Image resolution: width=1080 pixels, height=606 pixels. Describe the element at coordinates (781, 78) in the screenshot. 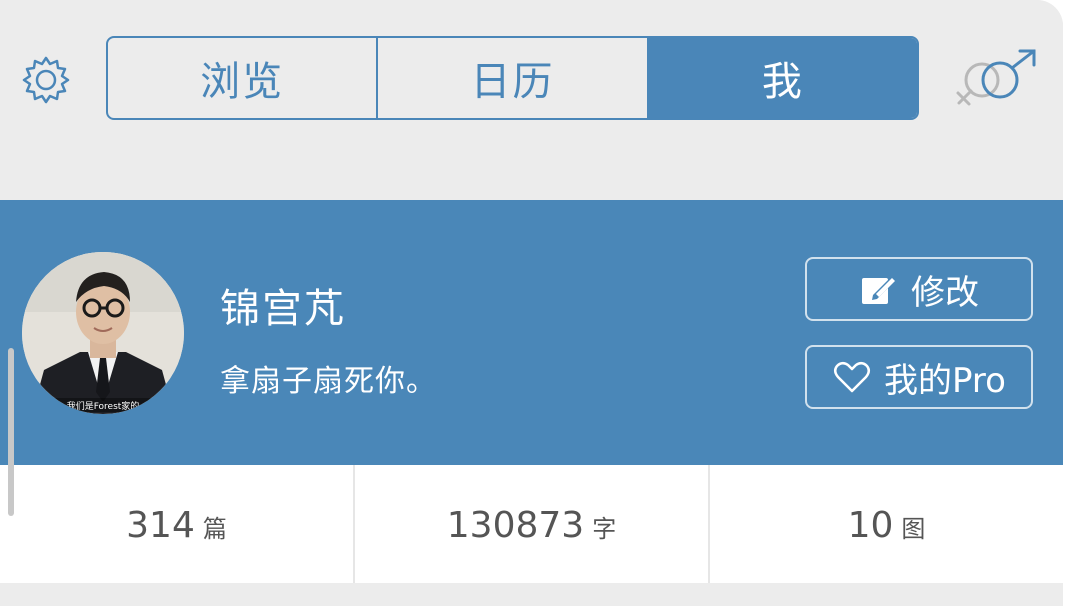

I see `tab-me: 我` at that location.